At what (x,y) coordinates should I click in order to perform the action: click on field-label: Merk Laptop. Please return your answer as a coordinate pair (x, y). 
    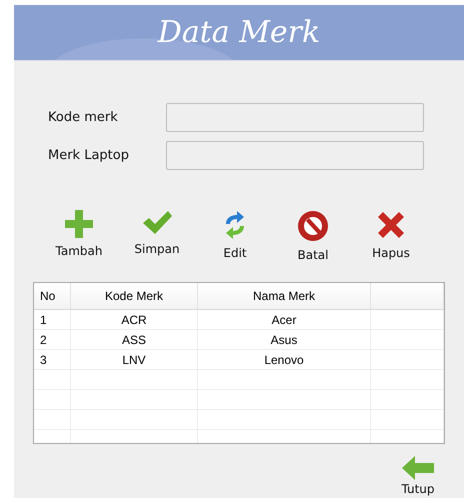
    Looking at the image, I should click on (89, 155).